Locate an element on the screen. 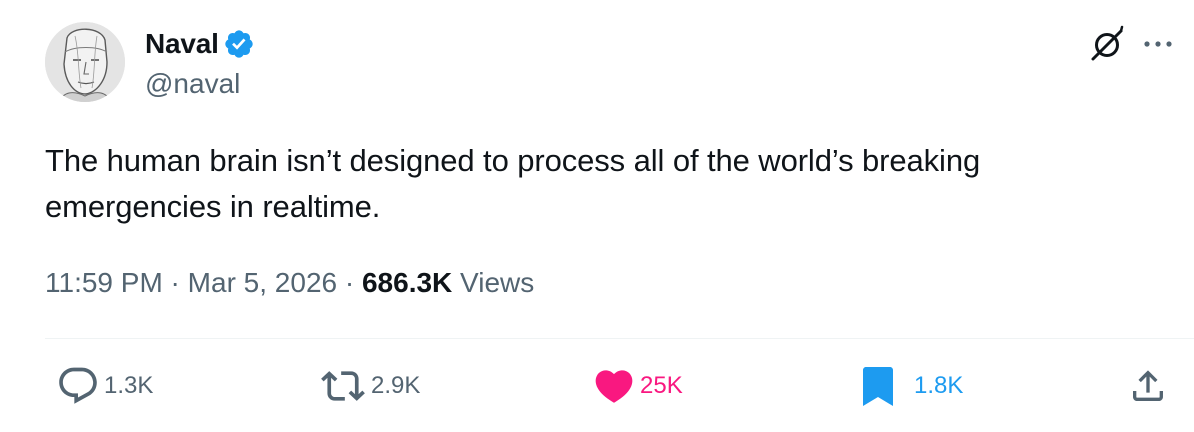  reply-button: 1.3K is located at coordinates (104, 386).